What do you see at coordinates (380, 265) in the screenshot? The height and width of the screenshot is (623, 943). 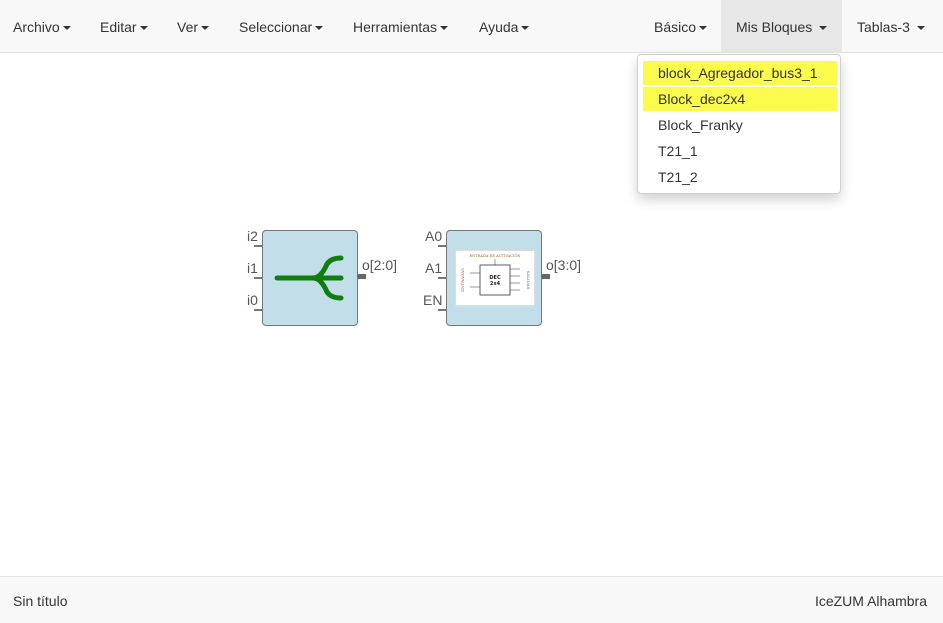 I see `output-port-label: o[2:0]` at bounding box center [380, 265].